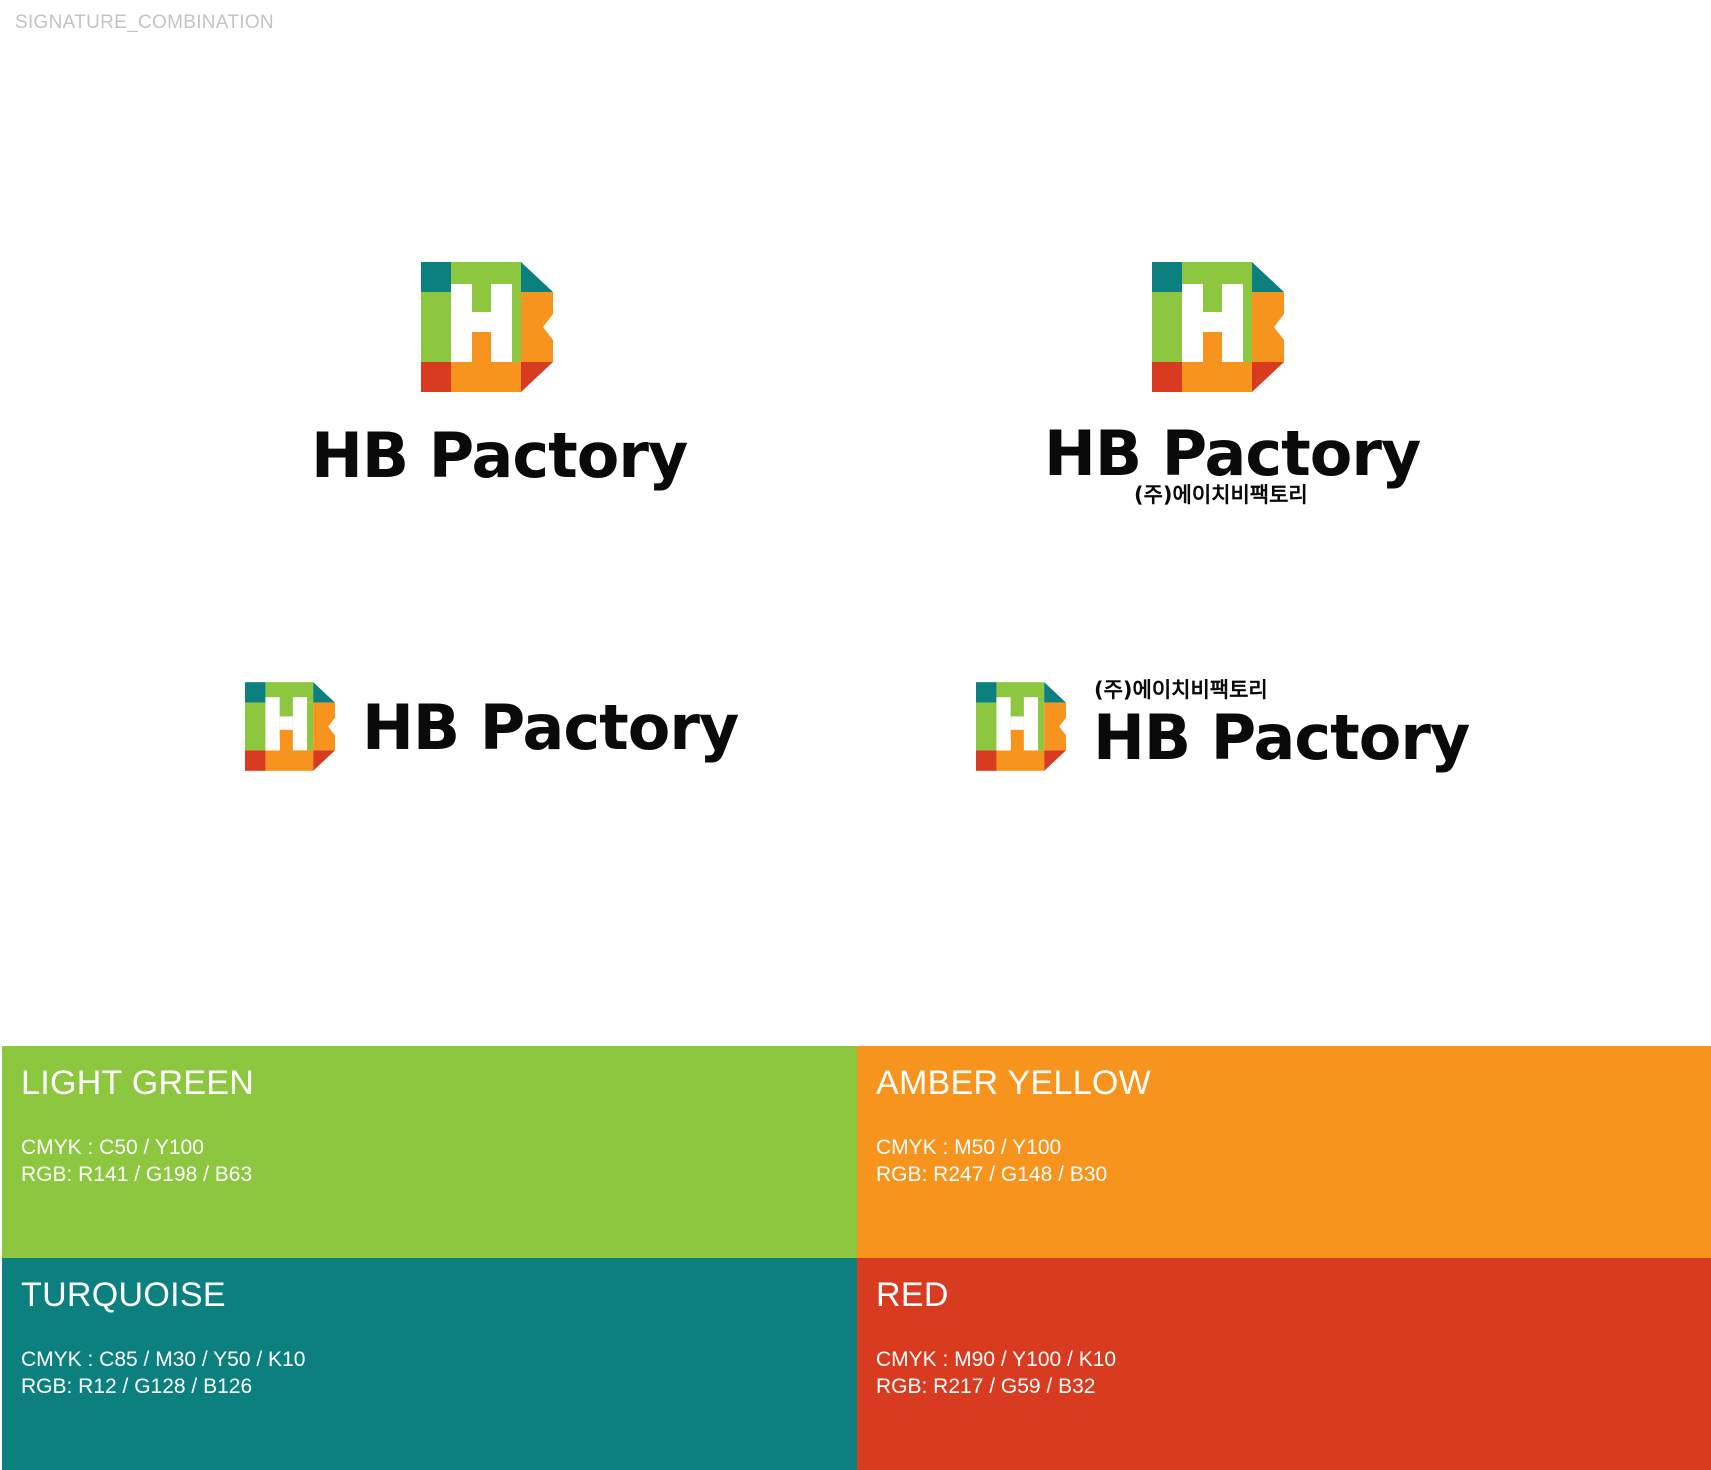  I want to click on swatch-name: LIGHT GREEN, so click(138, 1083).